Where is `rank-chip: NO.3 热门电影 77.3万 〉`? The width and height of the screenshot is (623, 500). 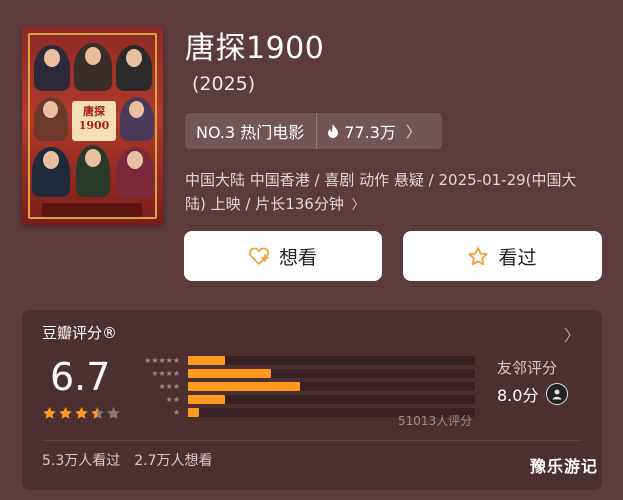 rank-chip: NO.3 热门电影 77.3万 〉 is located at coordinates (313, 131).